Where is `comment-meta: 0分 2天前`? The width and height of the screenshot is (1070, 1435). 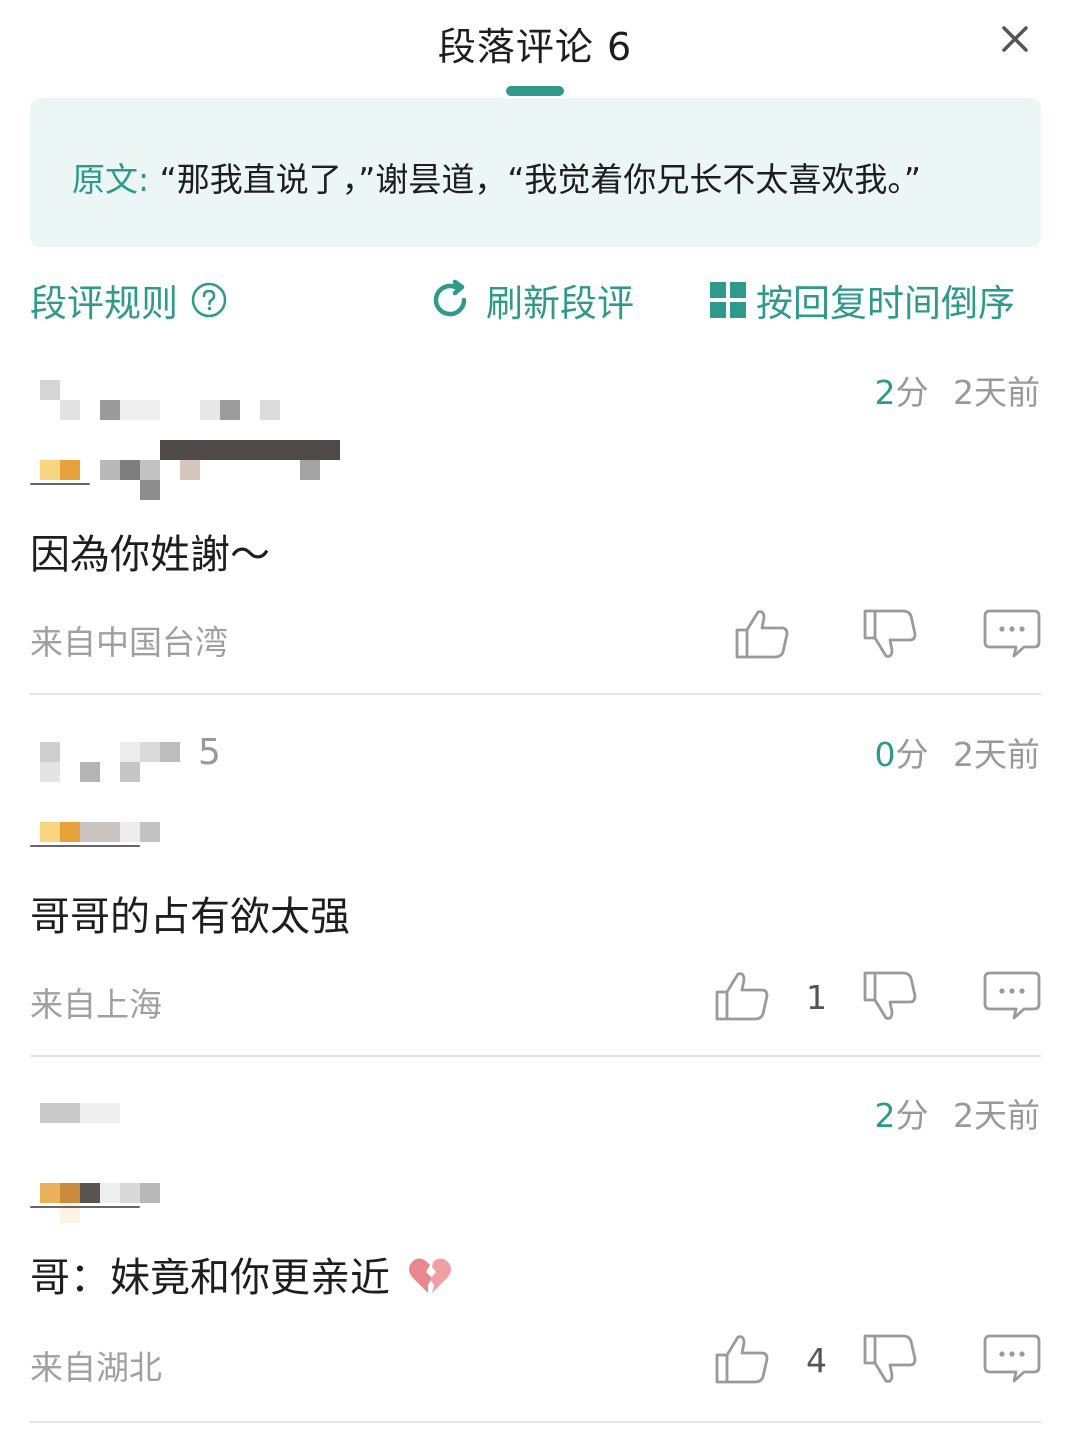 comment-meta: 0分 2天前 is located at coordinates (958, 752).